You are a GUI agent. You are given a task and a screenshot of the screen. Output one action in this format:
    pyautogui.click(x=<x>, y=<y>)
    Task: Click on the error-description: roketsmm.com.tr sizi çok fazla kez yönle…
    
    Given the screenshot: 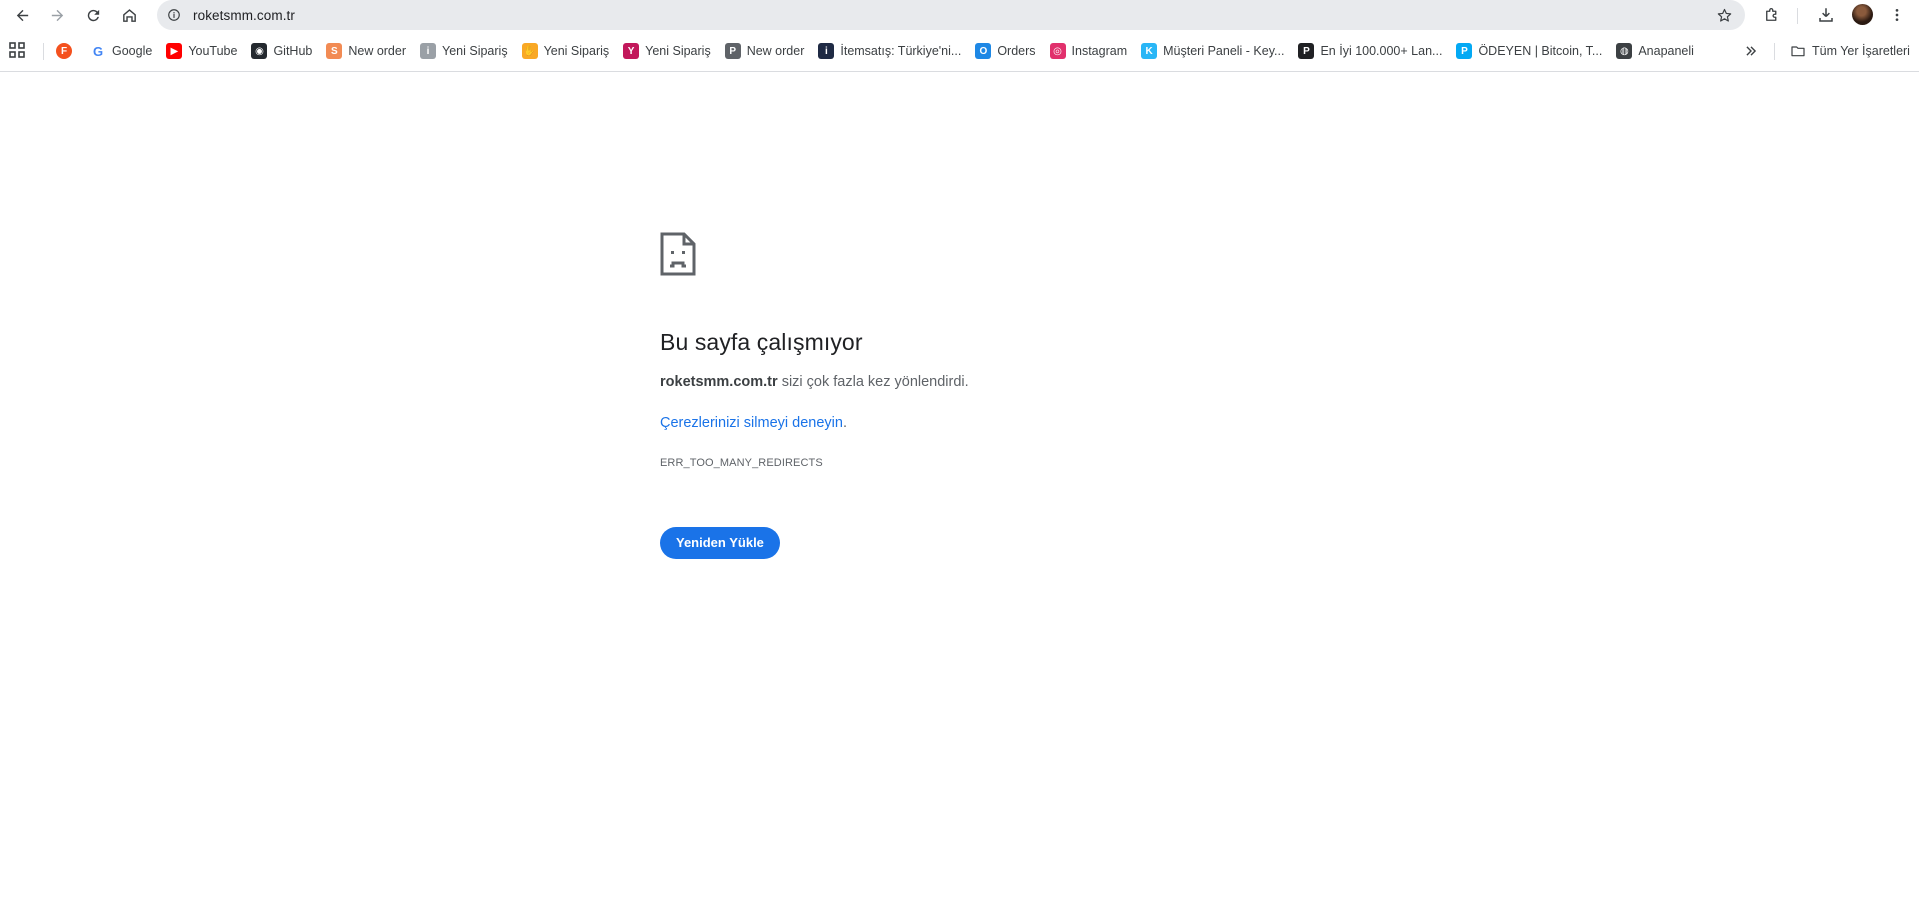 What is the action you would take?
    pyautogui.click(x=960, y=382)
    